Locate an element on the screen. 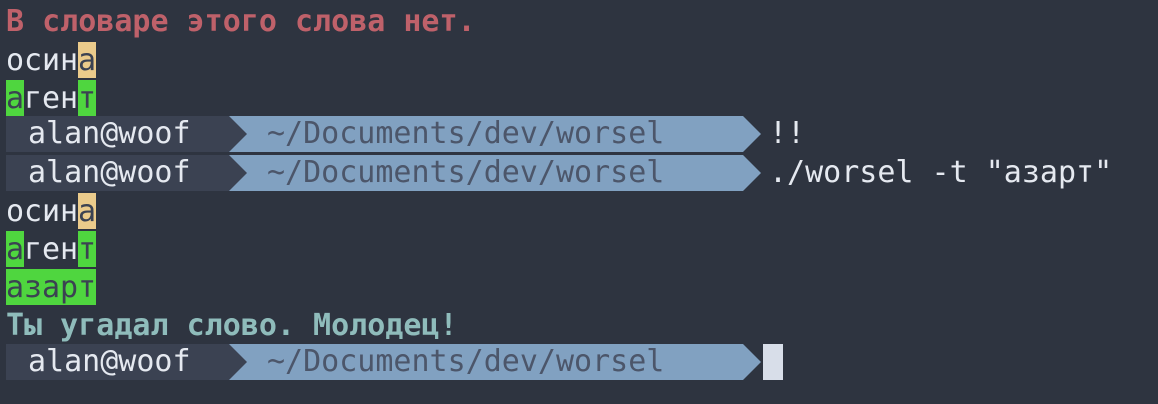 This screenshot has width=1158, height=404. shell-prompt: alan@woof ~/Documents/dev/worsel !! is located at coordinates (405, 134).